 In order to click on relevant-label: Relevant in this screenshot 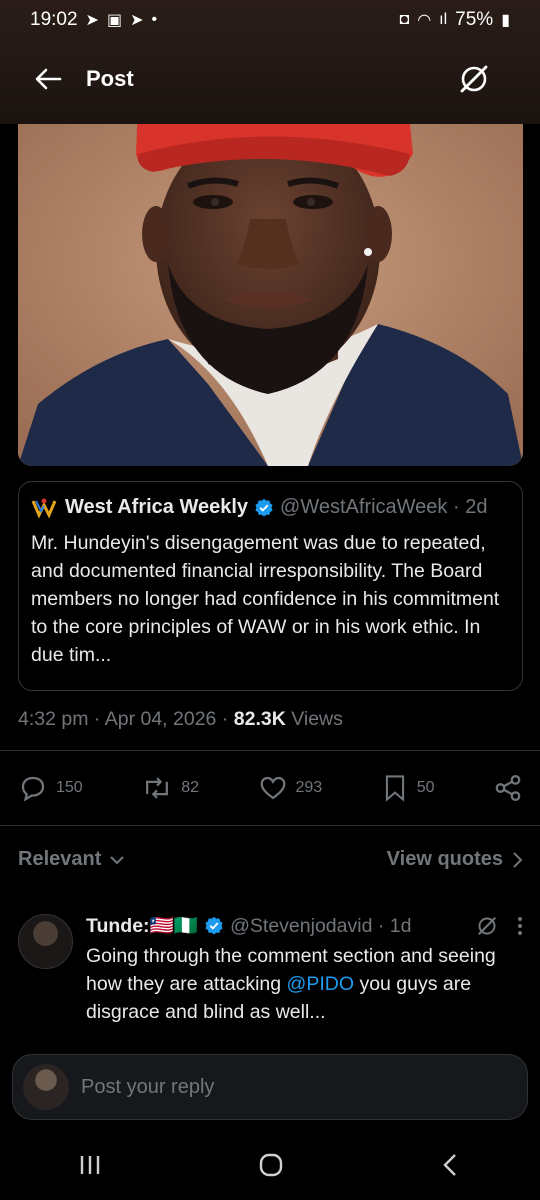, I will do `click(60, 859)`.